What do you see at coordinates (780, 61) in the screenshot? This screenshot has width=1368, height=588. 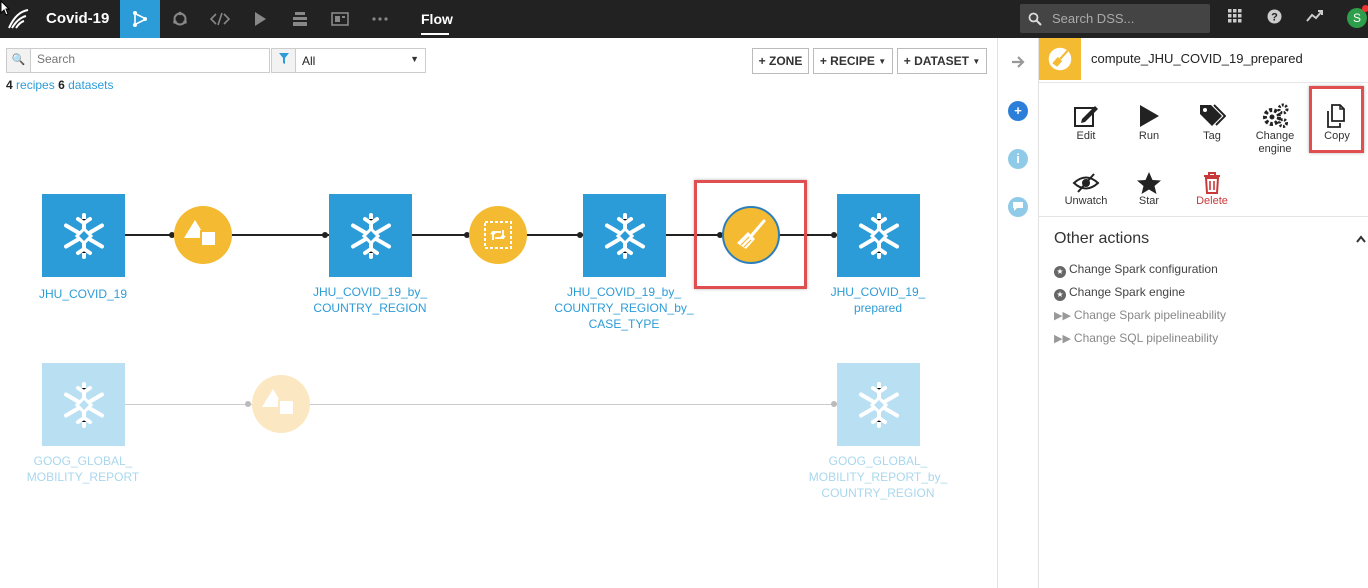 I see `add-zone-button: + ZONE` at bounding box center [780, 61].